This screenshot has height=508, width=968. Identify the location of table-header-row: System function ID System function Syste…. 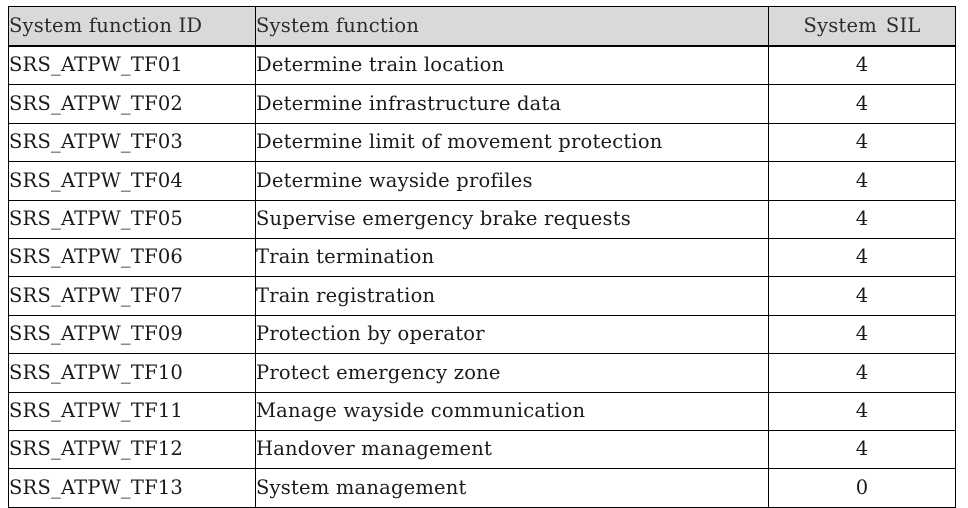
(482, 26).